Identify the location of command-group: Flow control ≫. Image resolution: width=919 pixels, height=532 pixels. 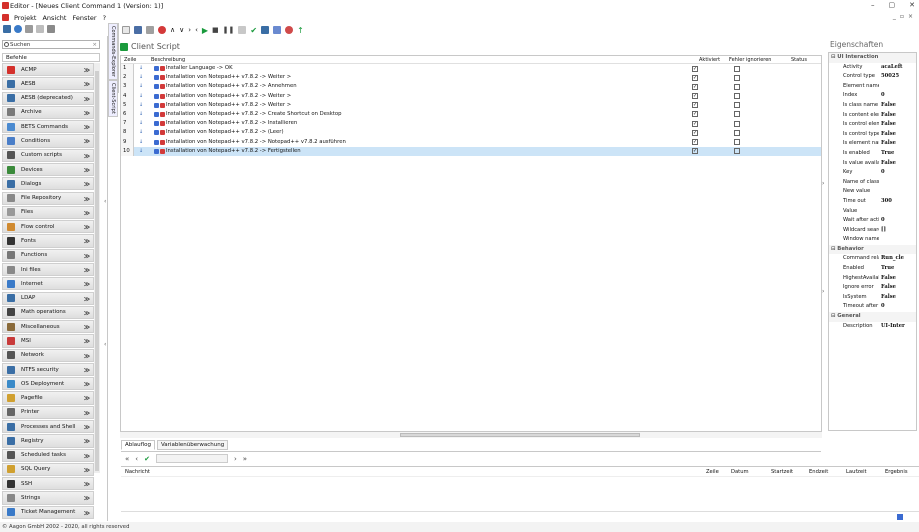
(48, 227).